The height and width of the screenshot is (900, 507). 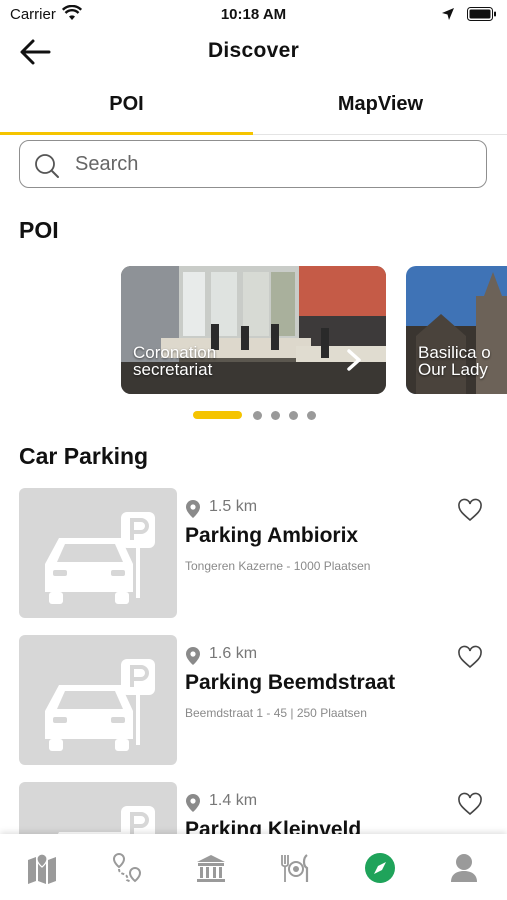 I want to click on nav-map, so click(x=42, y=867).